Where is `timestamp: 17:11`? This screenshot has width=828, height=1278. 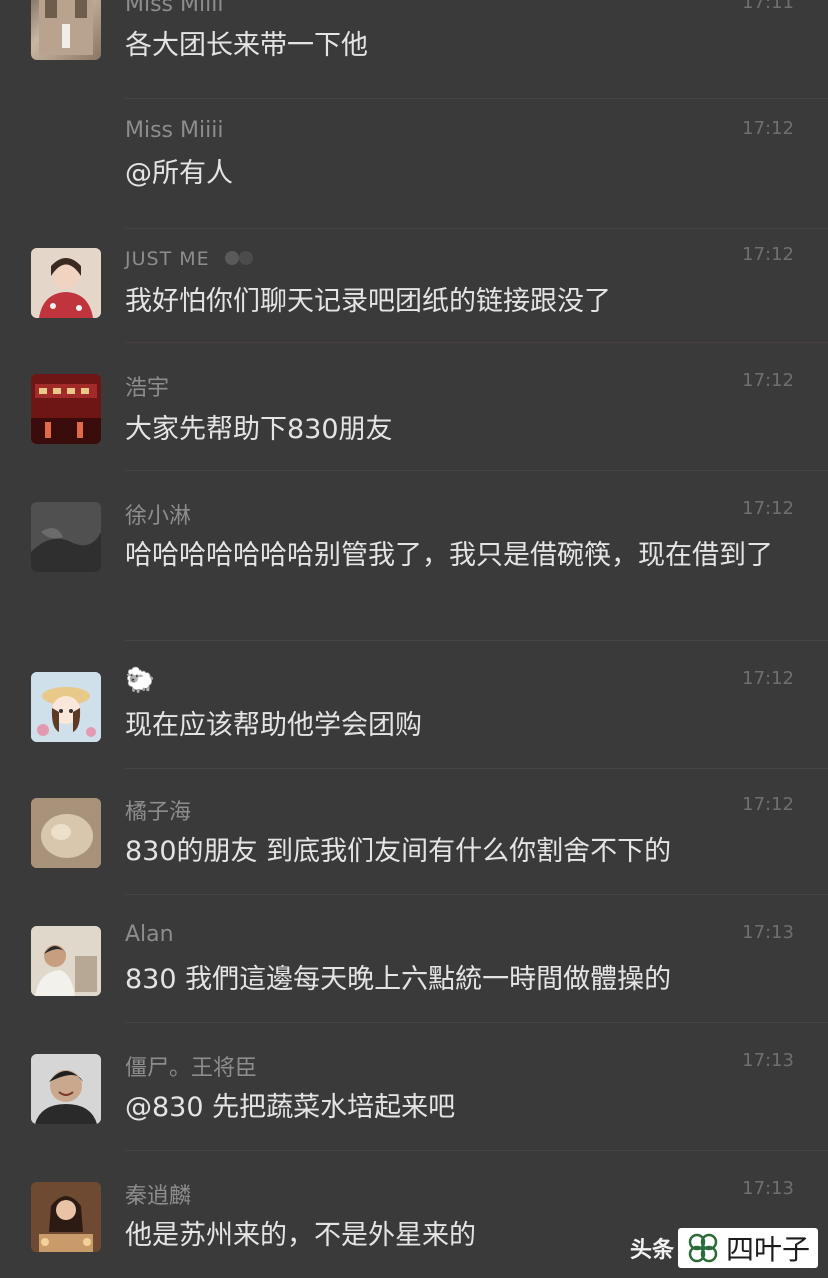
timestamp: 17:11 is located at coordinates (768, 6).